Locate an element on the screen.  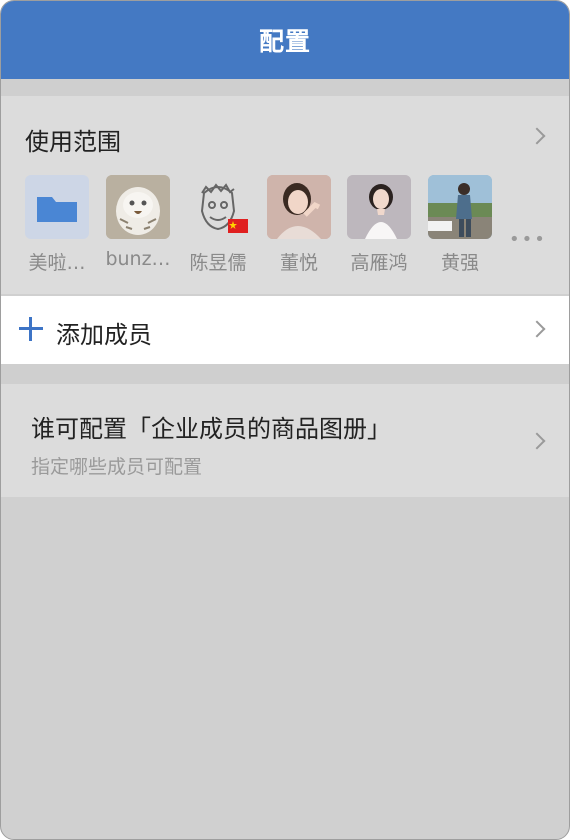
member-item: 董悦 is located at coordinates (299, 230).